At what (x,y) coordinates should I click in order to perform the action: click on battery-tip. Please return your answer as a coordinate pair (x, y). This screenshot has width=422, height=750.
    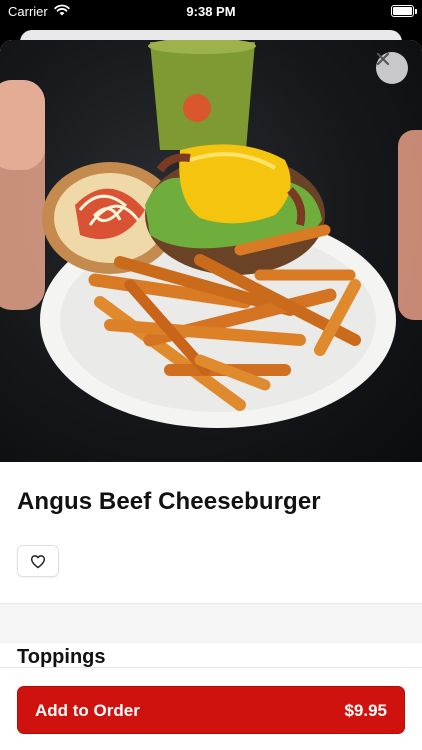
    Looking at the image, I should click on (416, 11).